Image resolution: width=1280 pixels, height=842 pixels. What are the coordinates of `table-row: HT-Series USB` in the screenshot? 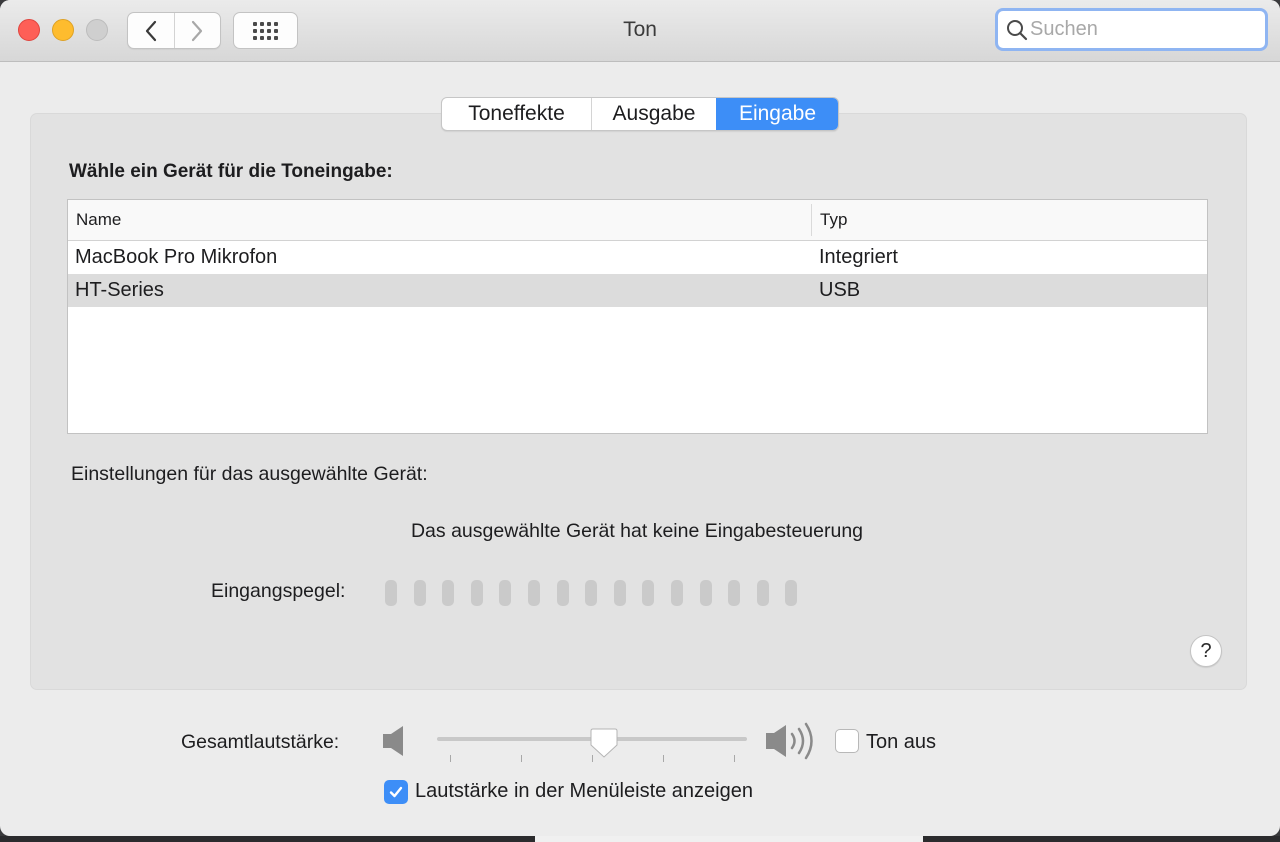 It's located at (637, 290).